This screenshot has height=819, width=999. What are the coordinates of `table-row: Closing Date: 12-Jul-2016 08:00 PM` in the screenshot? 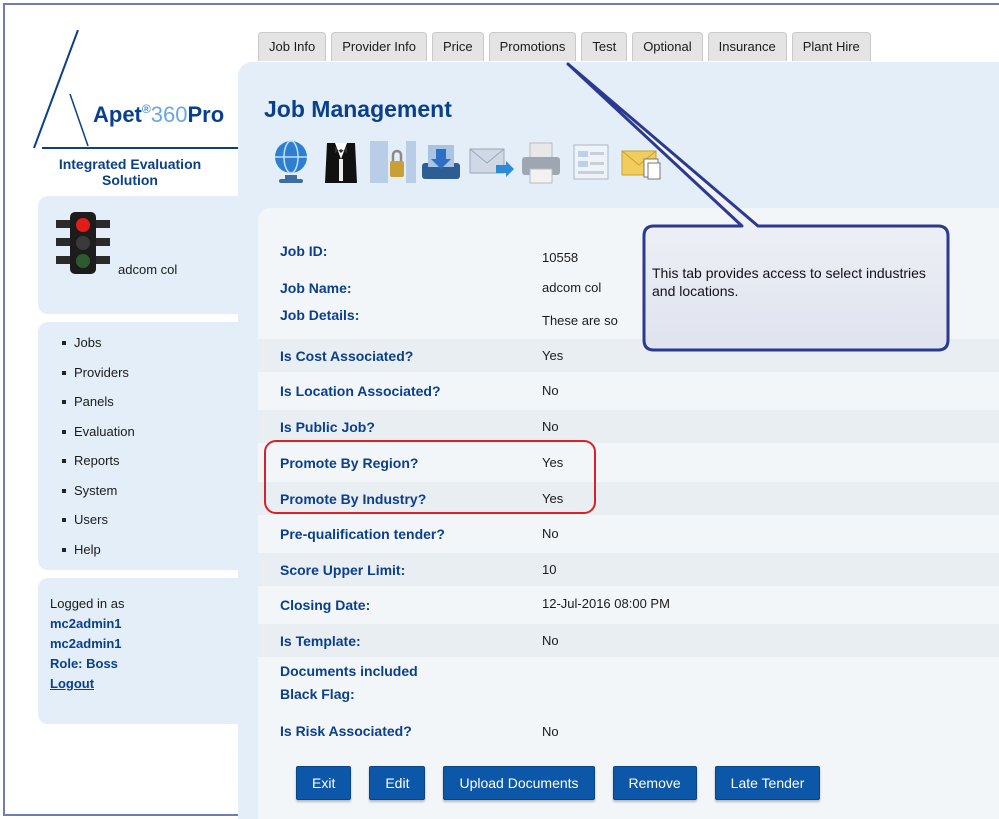 It's located at (628, 604).